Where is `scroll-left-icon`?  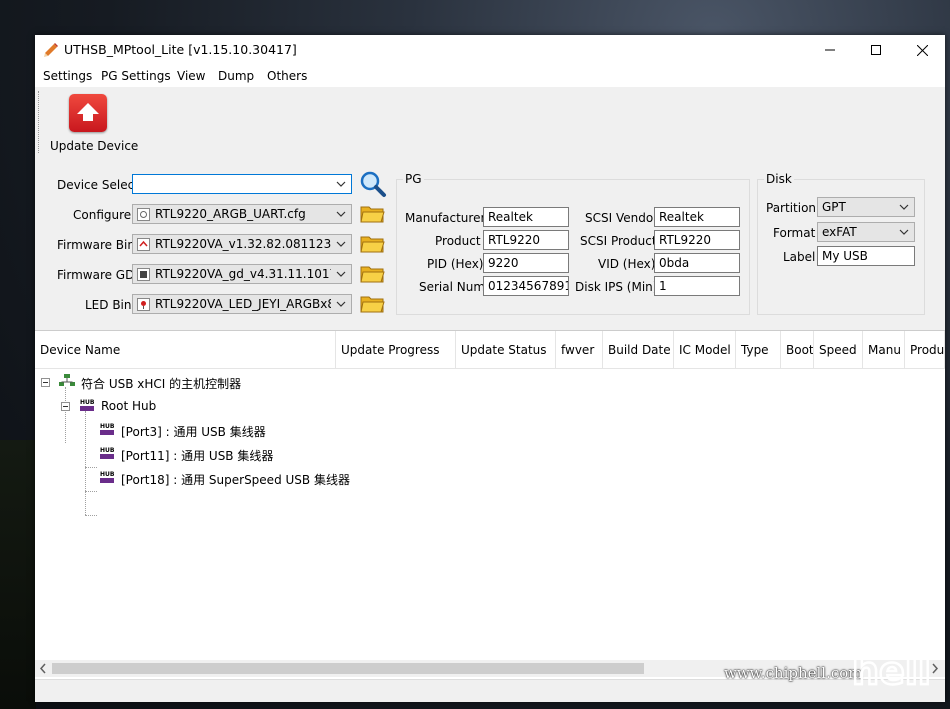 scroll-left-icon is located at coordinates (43, 668).